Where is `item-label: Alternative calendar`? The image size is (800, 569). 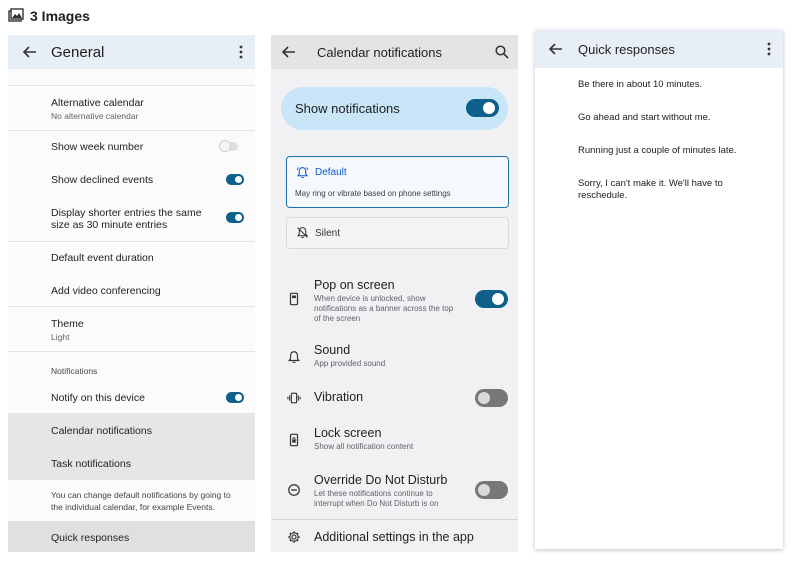
item-label: Alternative calendar is located at coordinates (97, 103).